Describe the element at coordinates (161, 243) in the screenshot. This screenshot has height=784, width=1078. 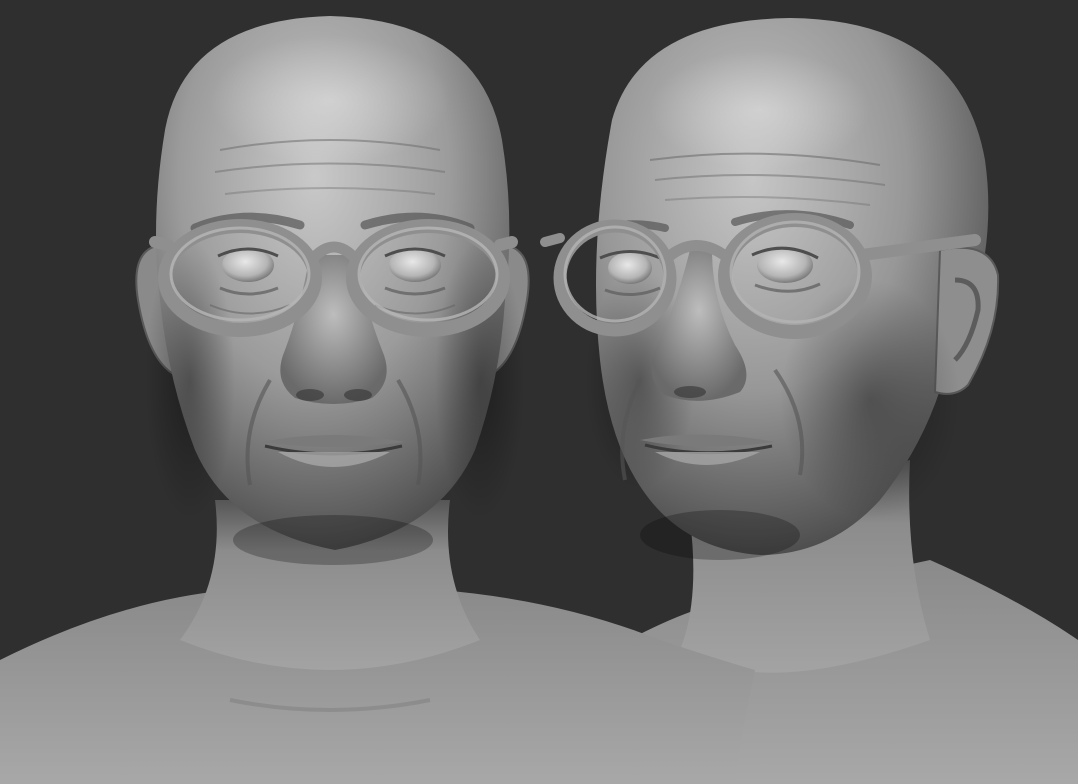
I see `temple-left` at that location.